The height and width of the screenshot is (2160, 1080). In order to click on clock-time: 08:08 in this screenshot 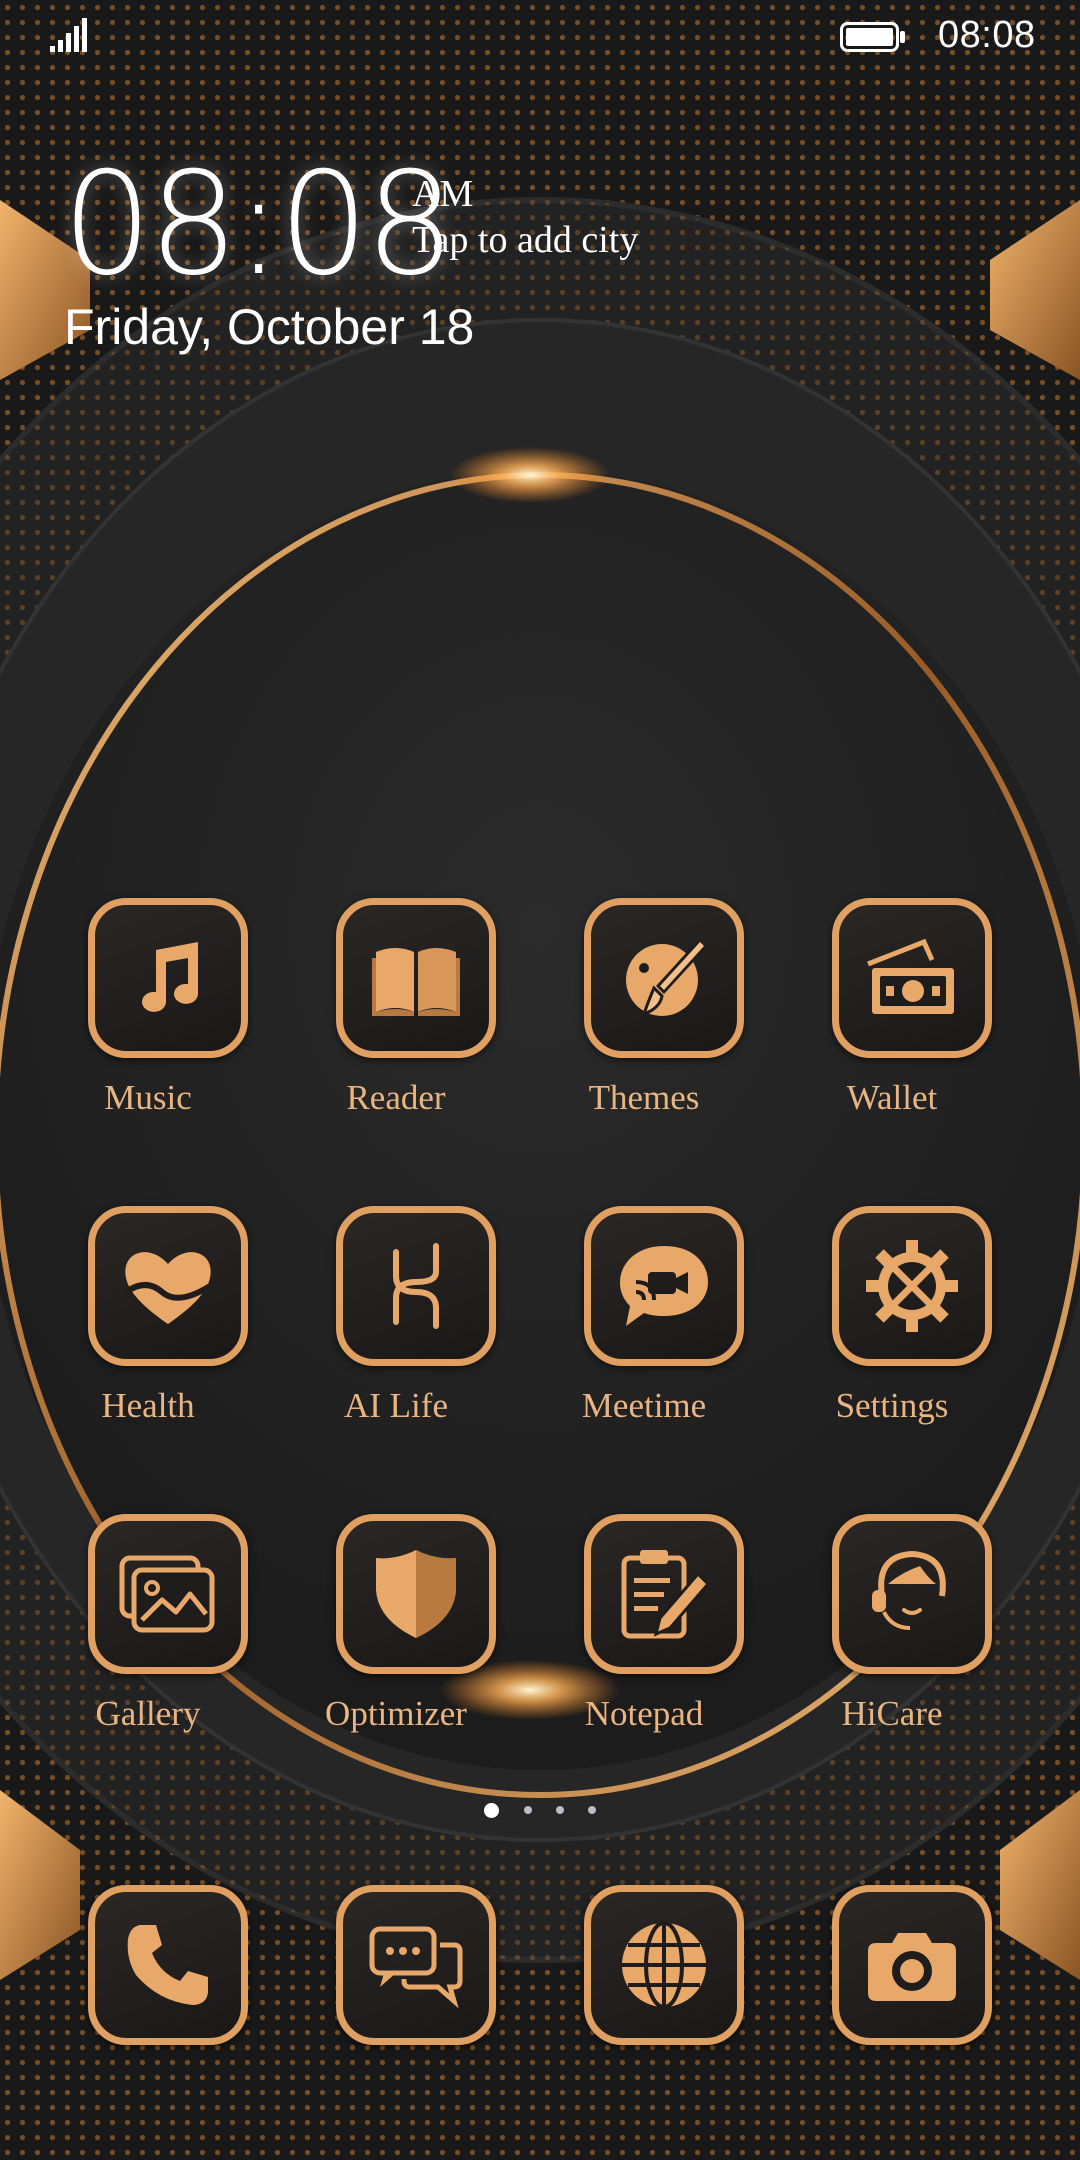, I will do `click(258, 224)`.